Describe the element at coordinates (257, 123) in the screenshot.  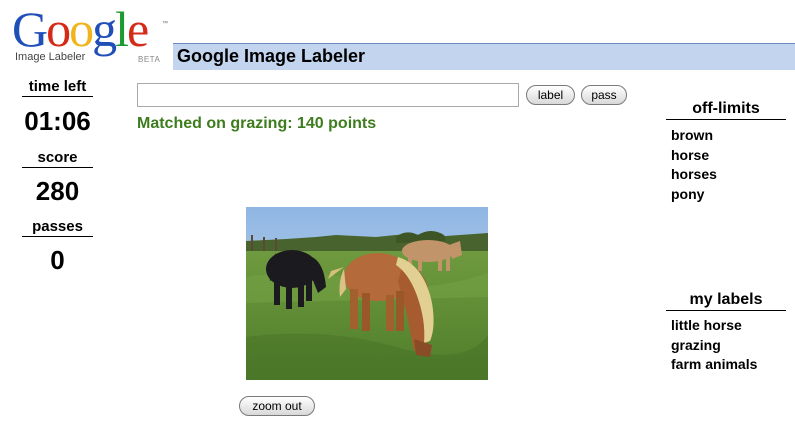
I see `match-status-message: Matched on grazing: 140 points` at that location.